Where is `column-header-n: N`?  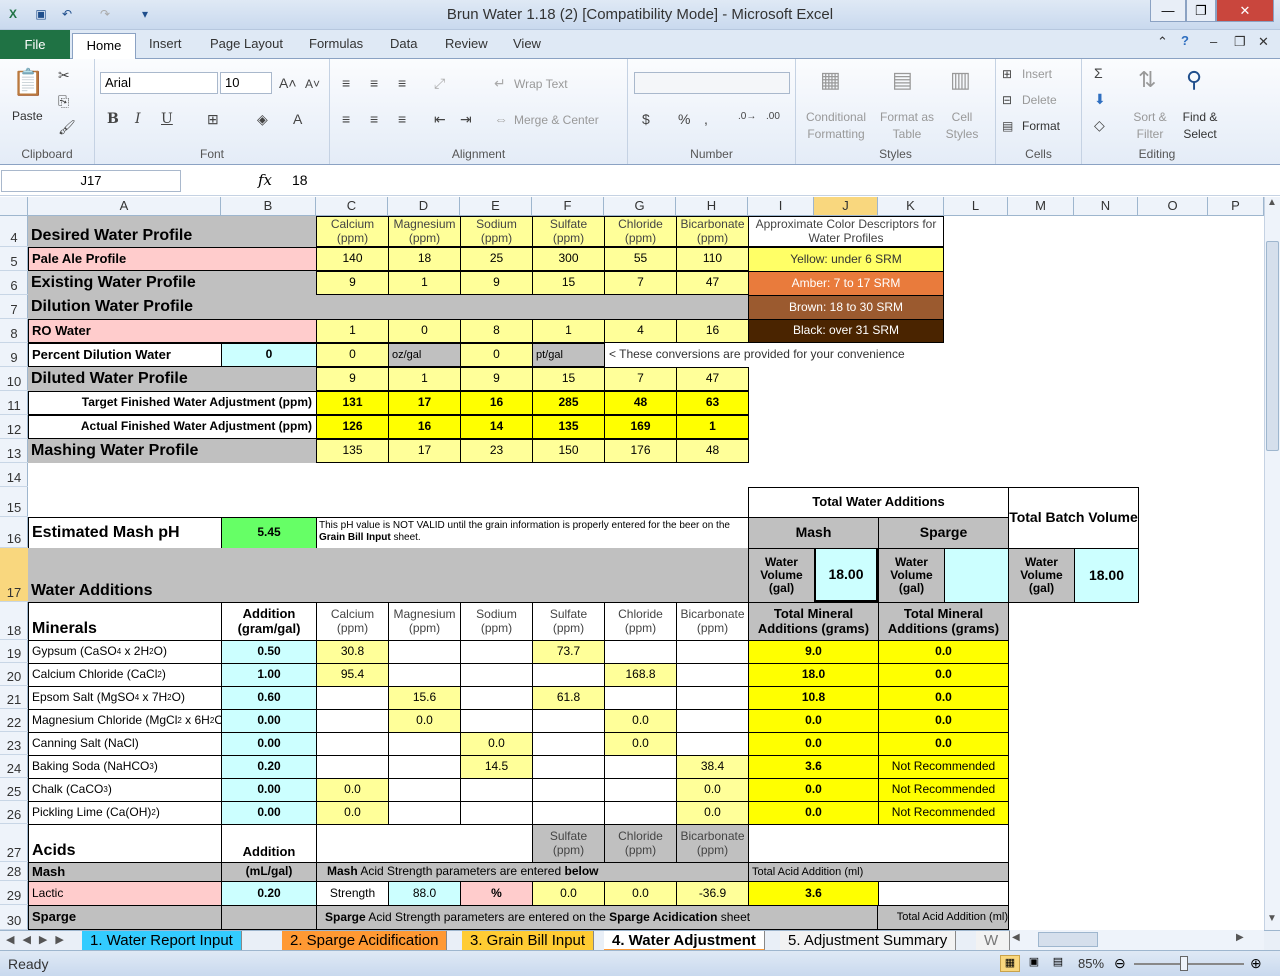
column-header-n: N is located at coordinates (1106, 206).